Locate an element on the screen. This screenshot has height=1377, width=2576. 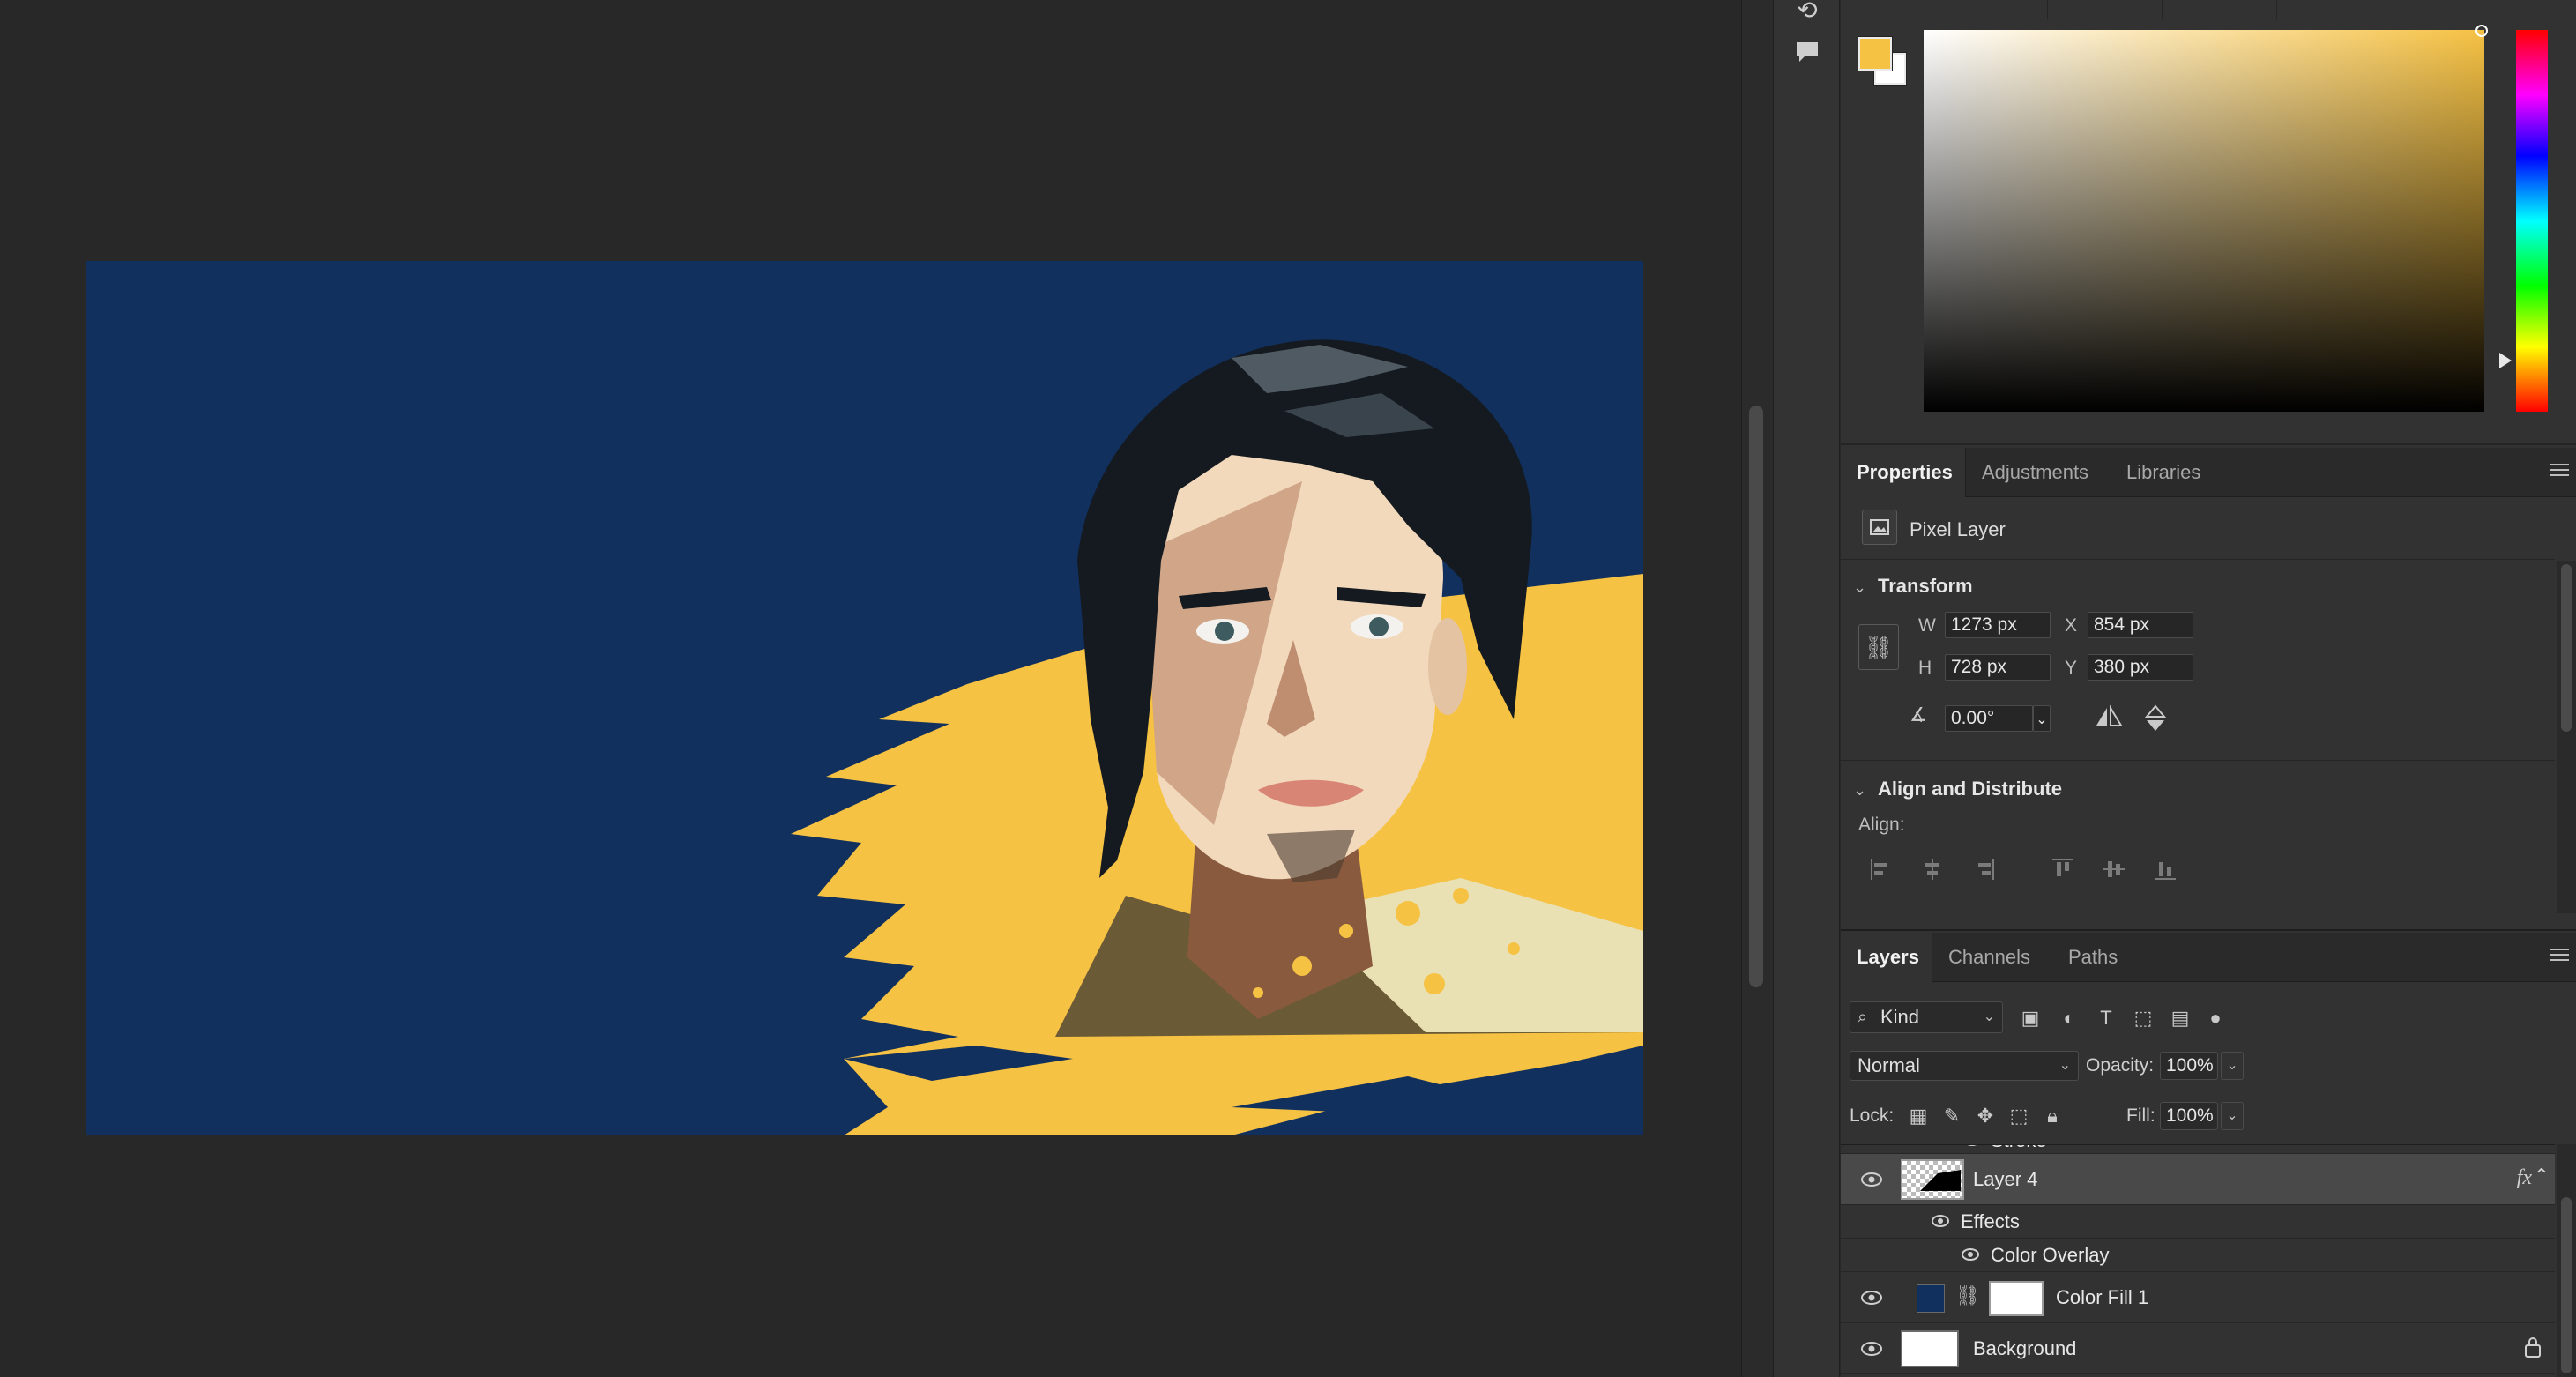
properties-menu-icon is located at coordinates (2559, 472).